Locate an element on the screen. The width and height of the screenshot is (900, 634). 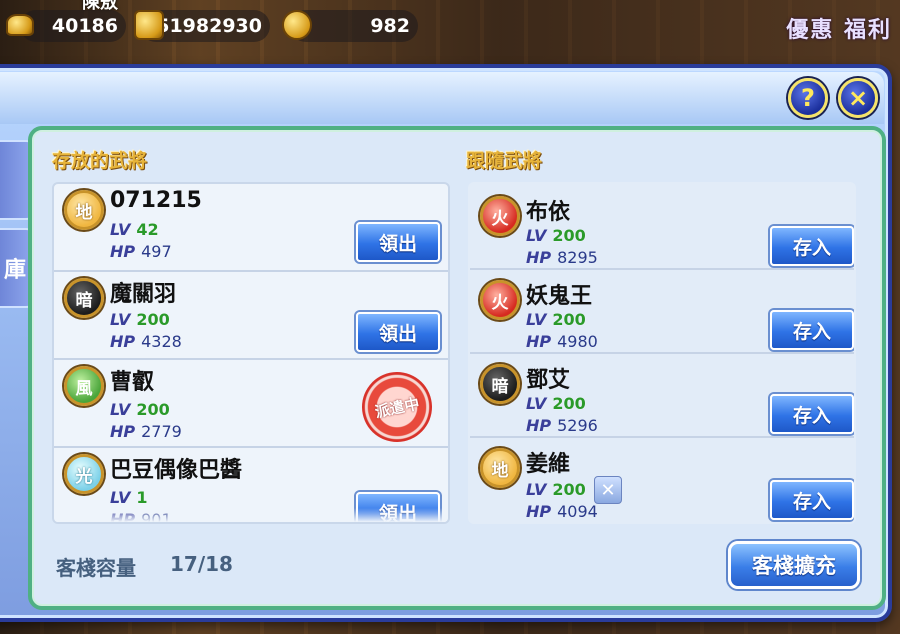
side-tab-label: 庫 is located at coordinates (14, 270).